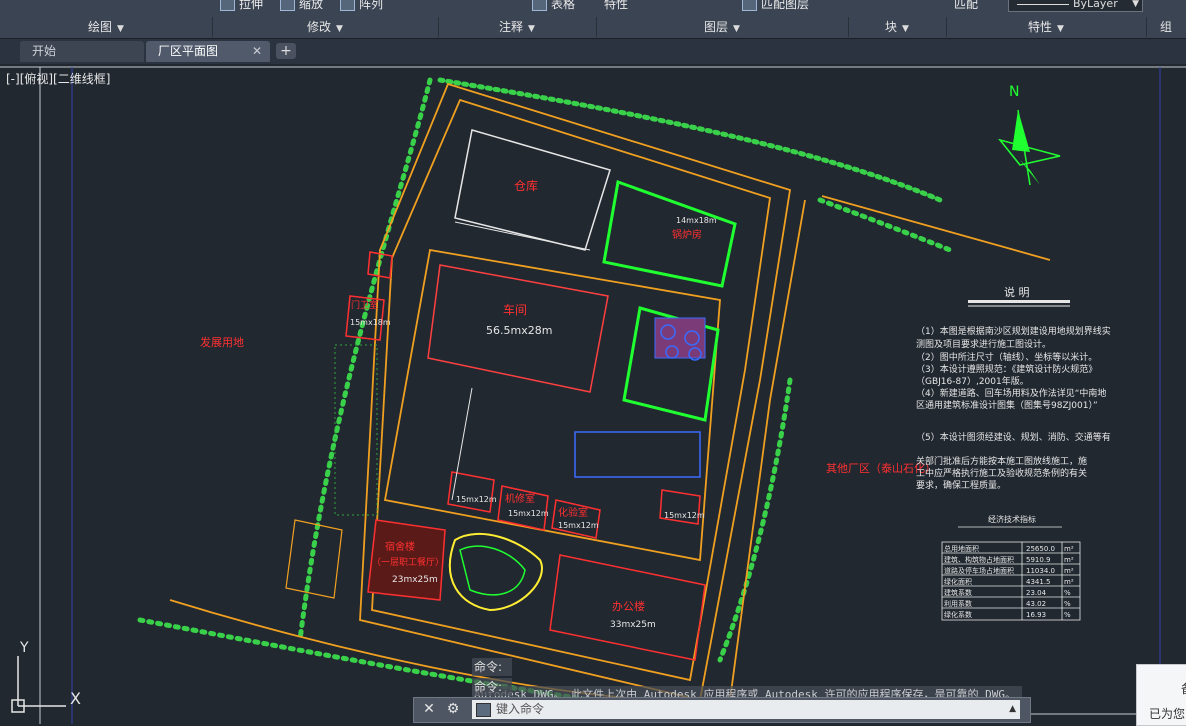 The height and width of the screenshot is (726, 1186). What do you see at coordinates (958, 592) in the screenshot?
I see `indicator-label: 建筑系数` at bounding box center [958, 592].